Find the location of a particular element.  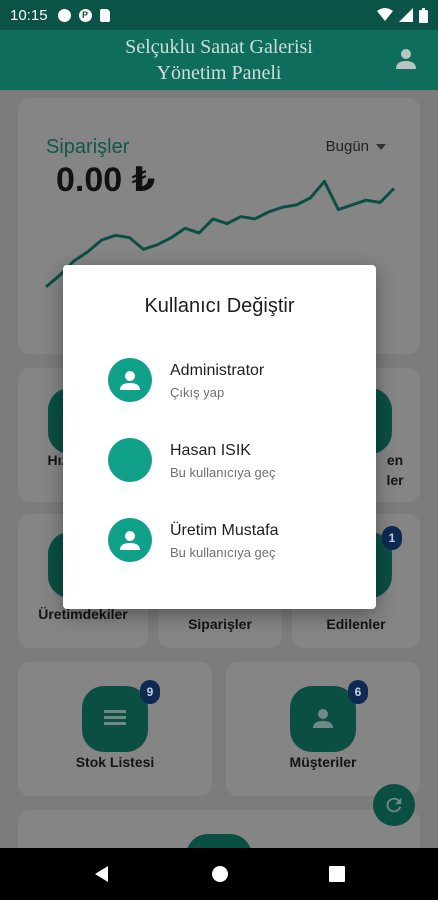

back-icon is located at coordinates (102, 874).